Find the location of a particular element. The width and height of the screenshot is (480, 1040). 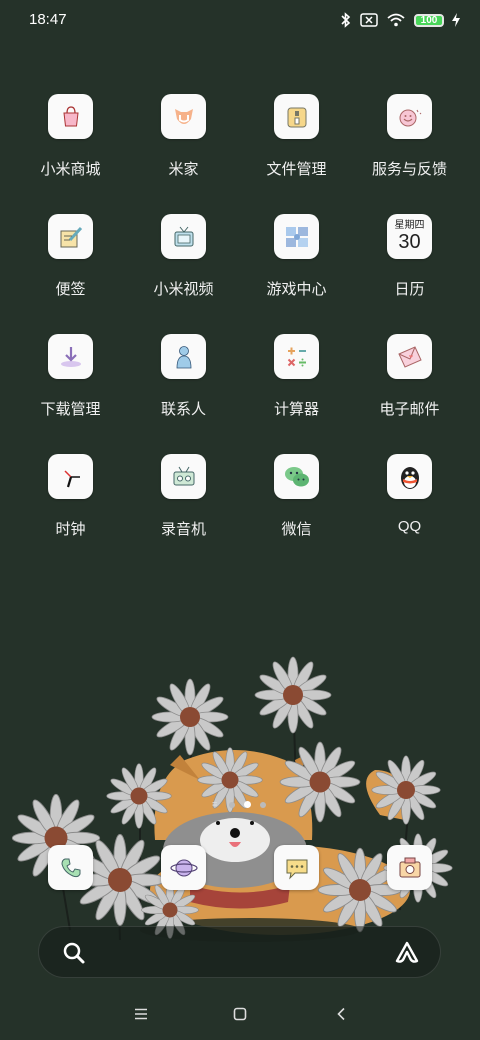

navigation-bar is located at coordinates (240, 1015).